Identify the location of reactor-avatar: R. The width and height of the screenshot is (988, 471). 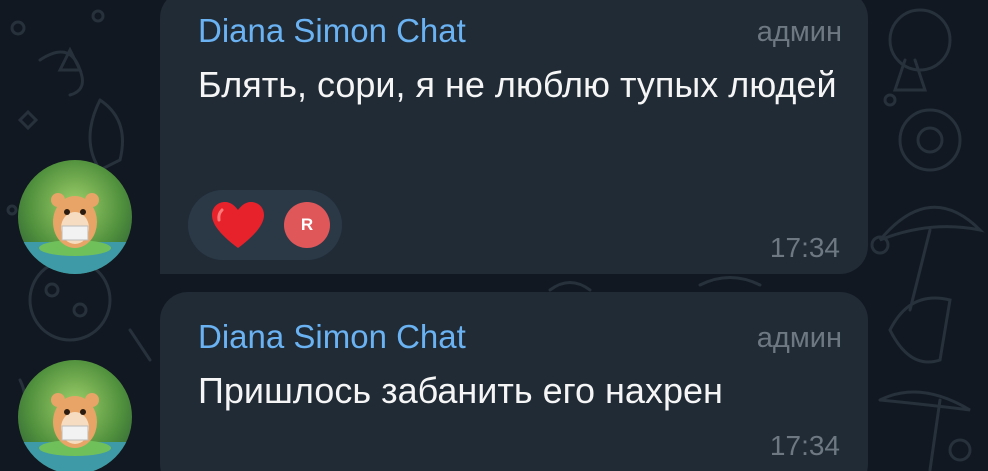
(307, 225).